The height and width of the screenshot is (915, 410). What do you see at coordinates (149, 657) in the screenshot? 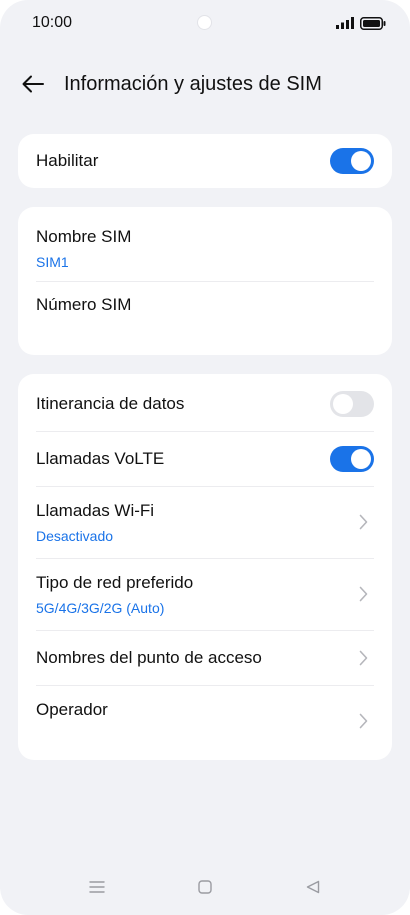
I see `apn-label: Nombres del punto de acceso` at bounding box center [149, 657].